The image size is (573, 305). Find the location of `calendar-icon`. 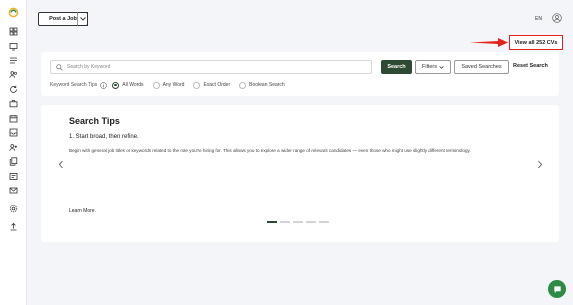

calendar-icon is located at coordinates (13, 119).